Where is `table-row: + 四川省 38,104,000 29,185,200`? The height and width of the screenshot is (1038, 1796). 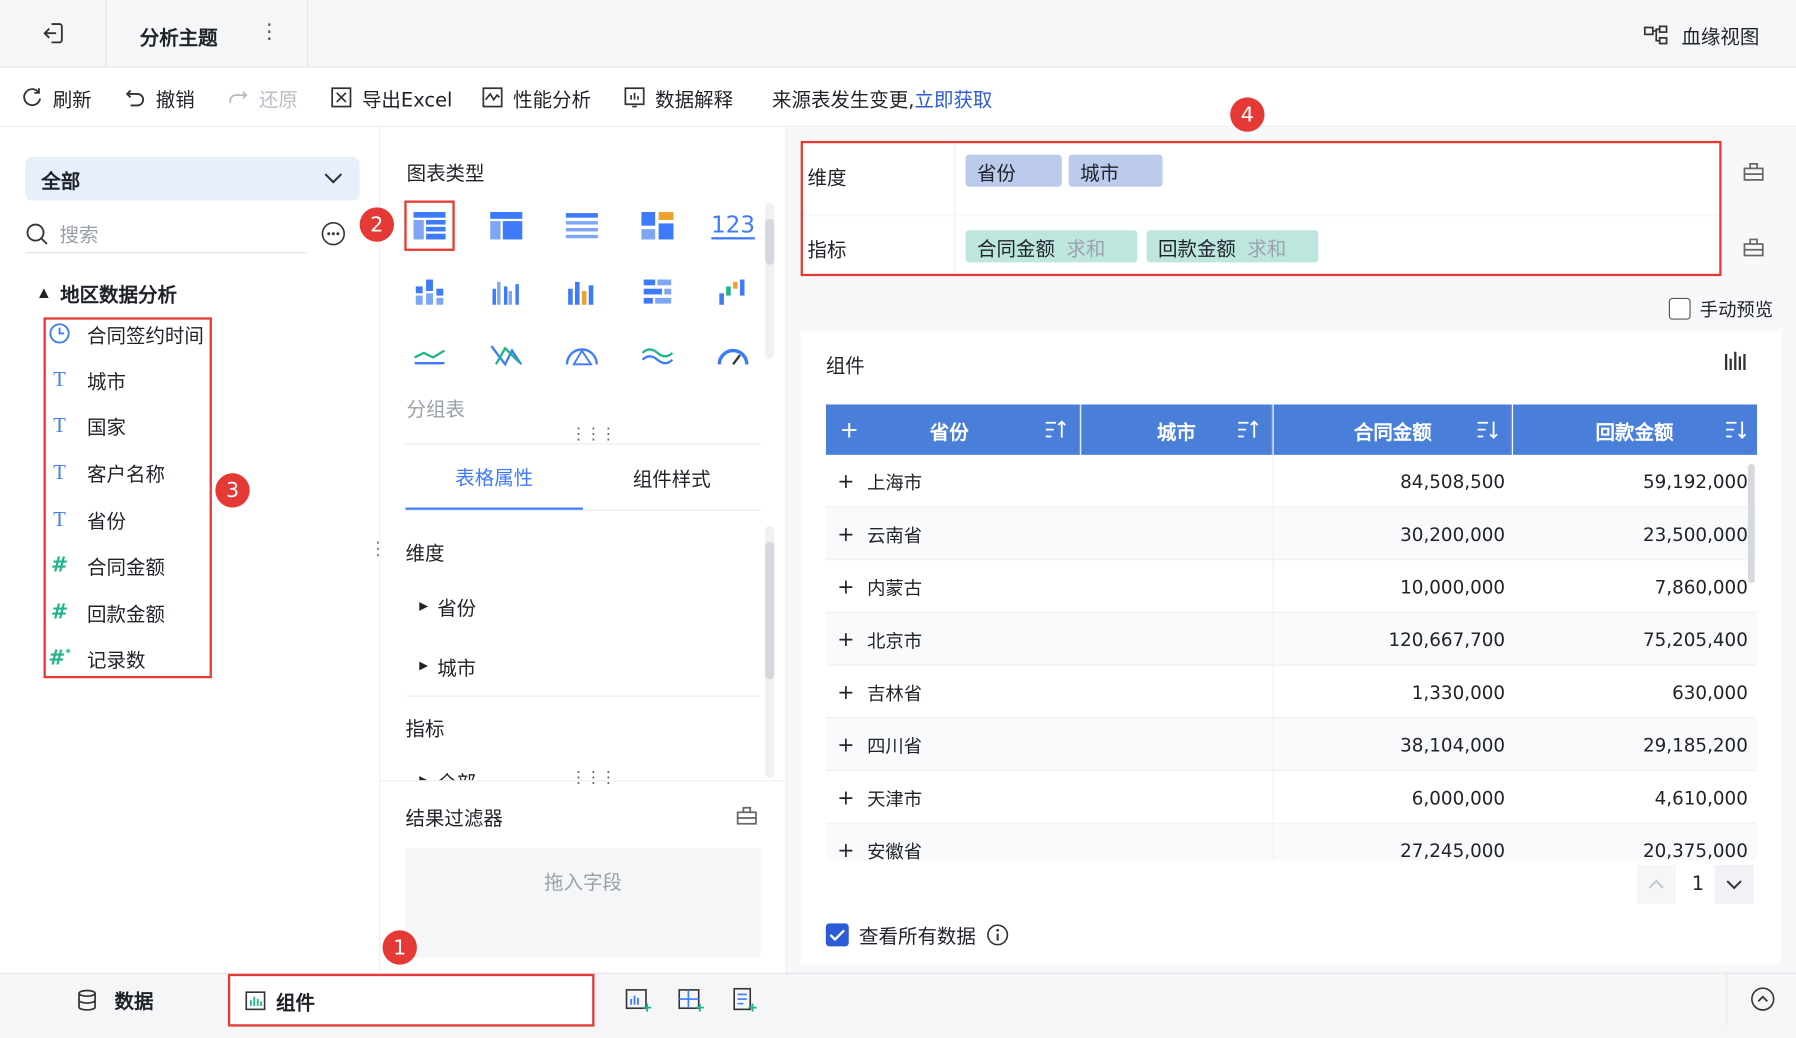 table-row: + 四川省 38,104,000 29,185,200 is located at coordinates (1291, 745).